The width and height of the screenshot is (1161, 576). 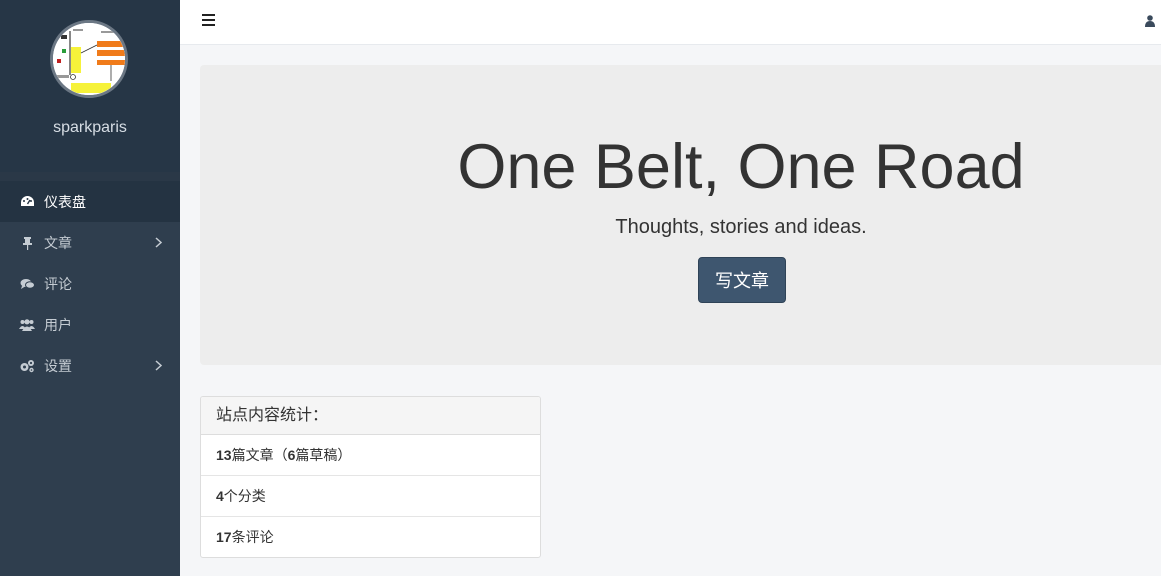 I want to click on sidebar-menu: 仪表盘 文章 评论 用户 设置, so click(x=90, y=283).